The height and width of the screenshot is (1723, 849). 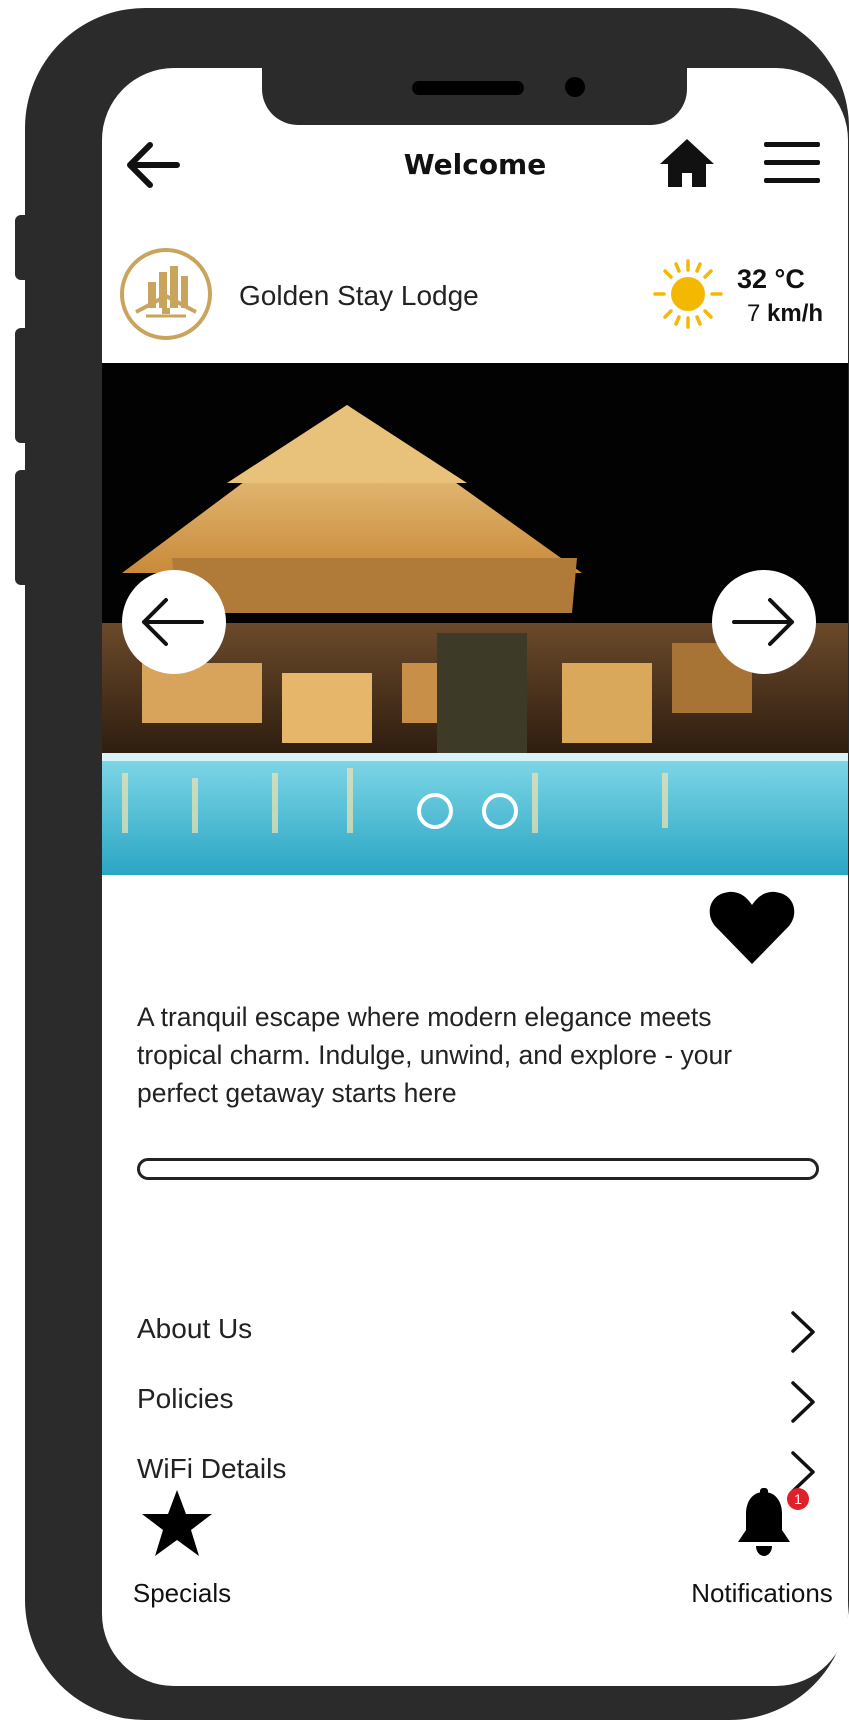 I want to click on wind-unit: km/h, so click(x=795, y=313).